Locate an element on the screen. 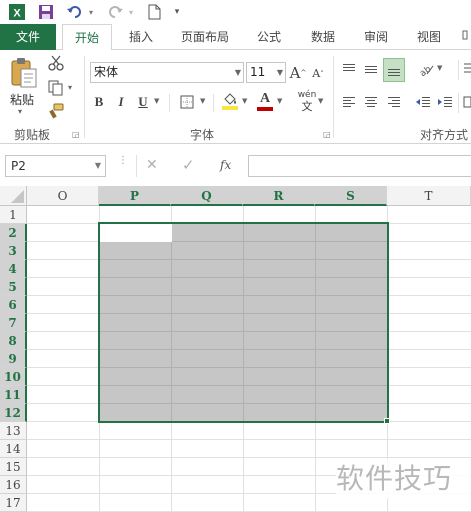 The image size is (471, 512). row-header-11: 11 is located at coordinates (13, 395).